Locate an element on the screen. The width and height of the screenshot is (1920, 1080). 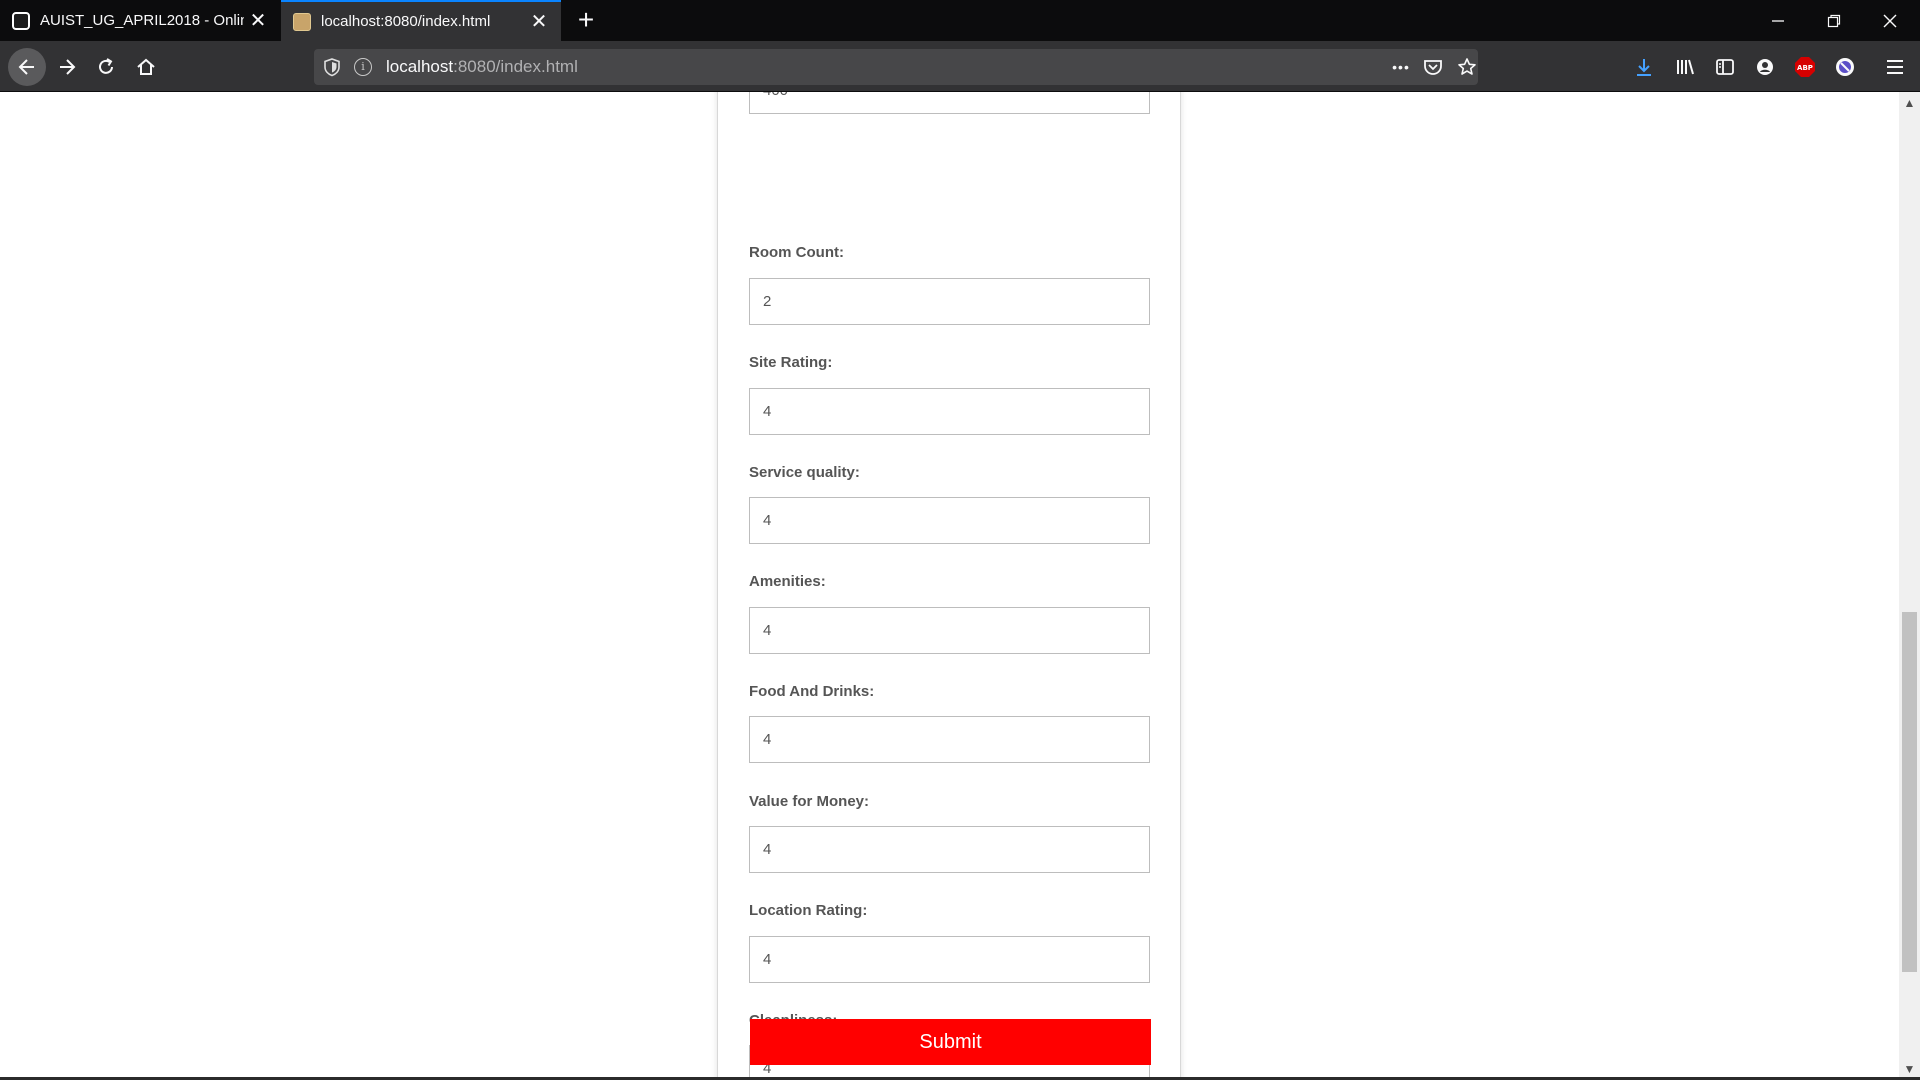
value-for-money-label: Value for Money: is located at coordinates (809, 801).